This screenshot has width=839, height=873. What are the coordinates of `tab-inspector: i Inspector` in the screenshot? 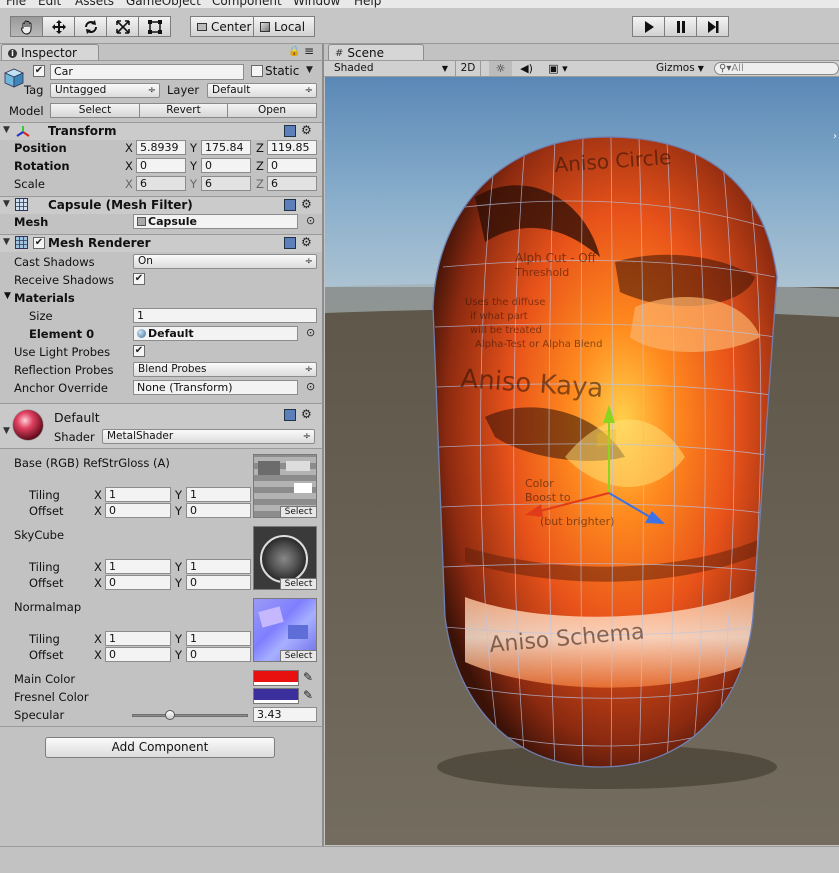 It's located at (50, 52).